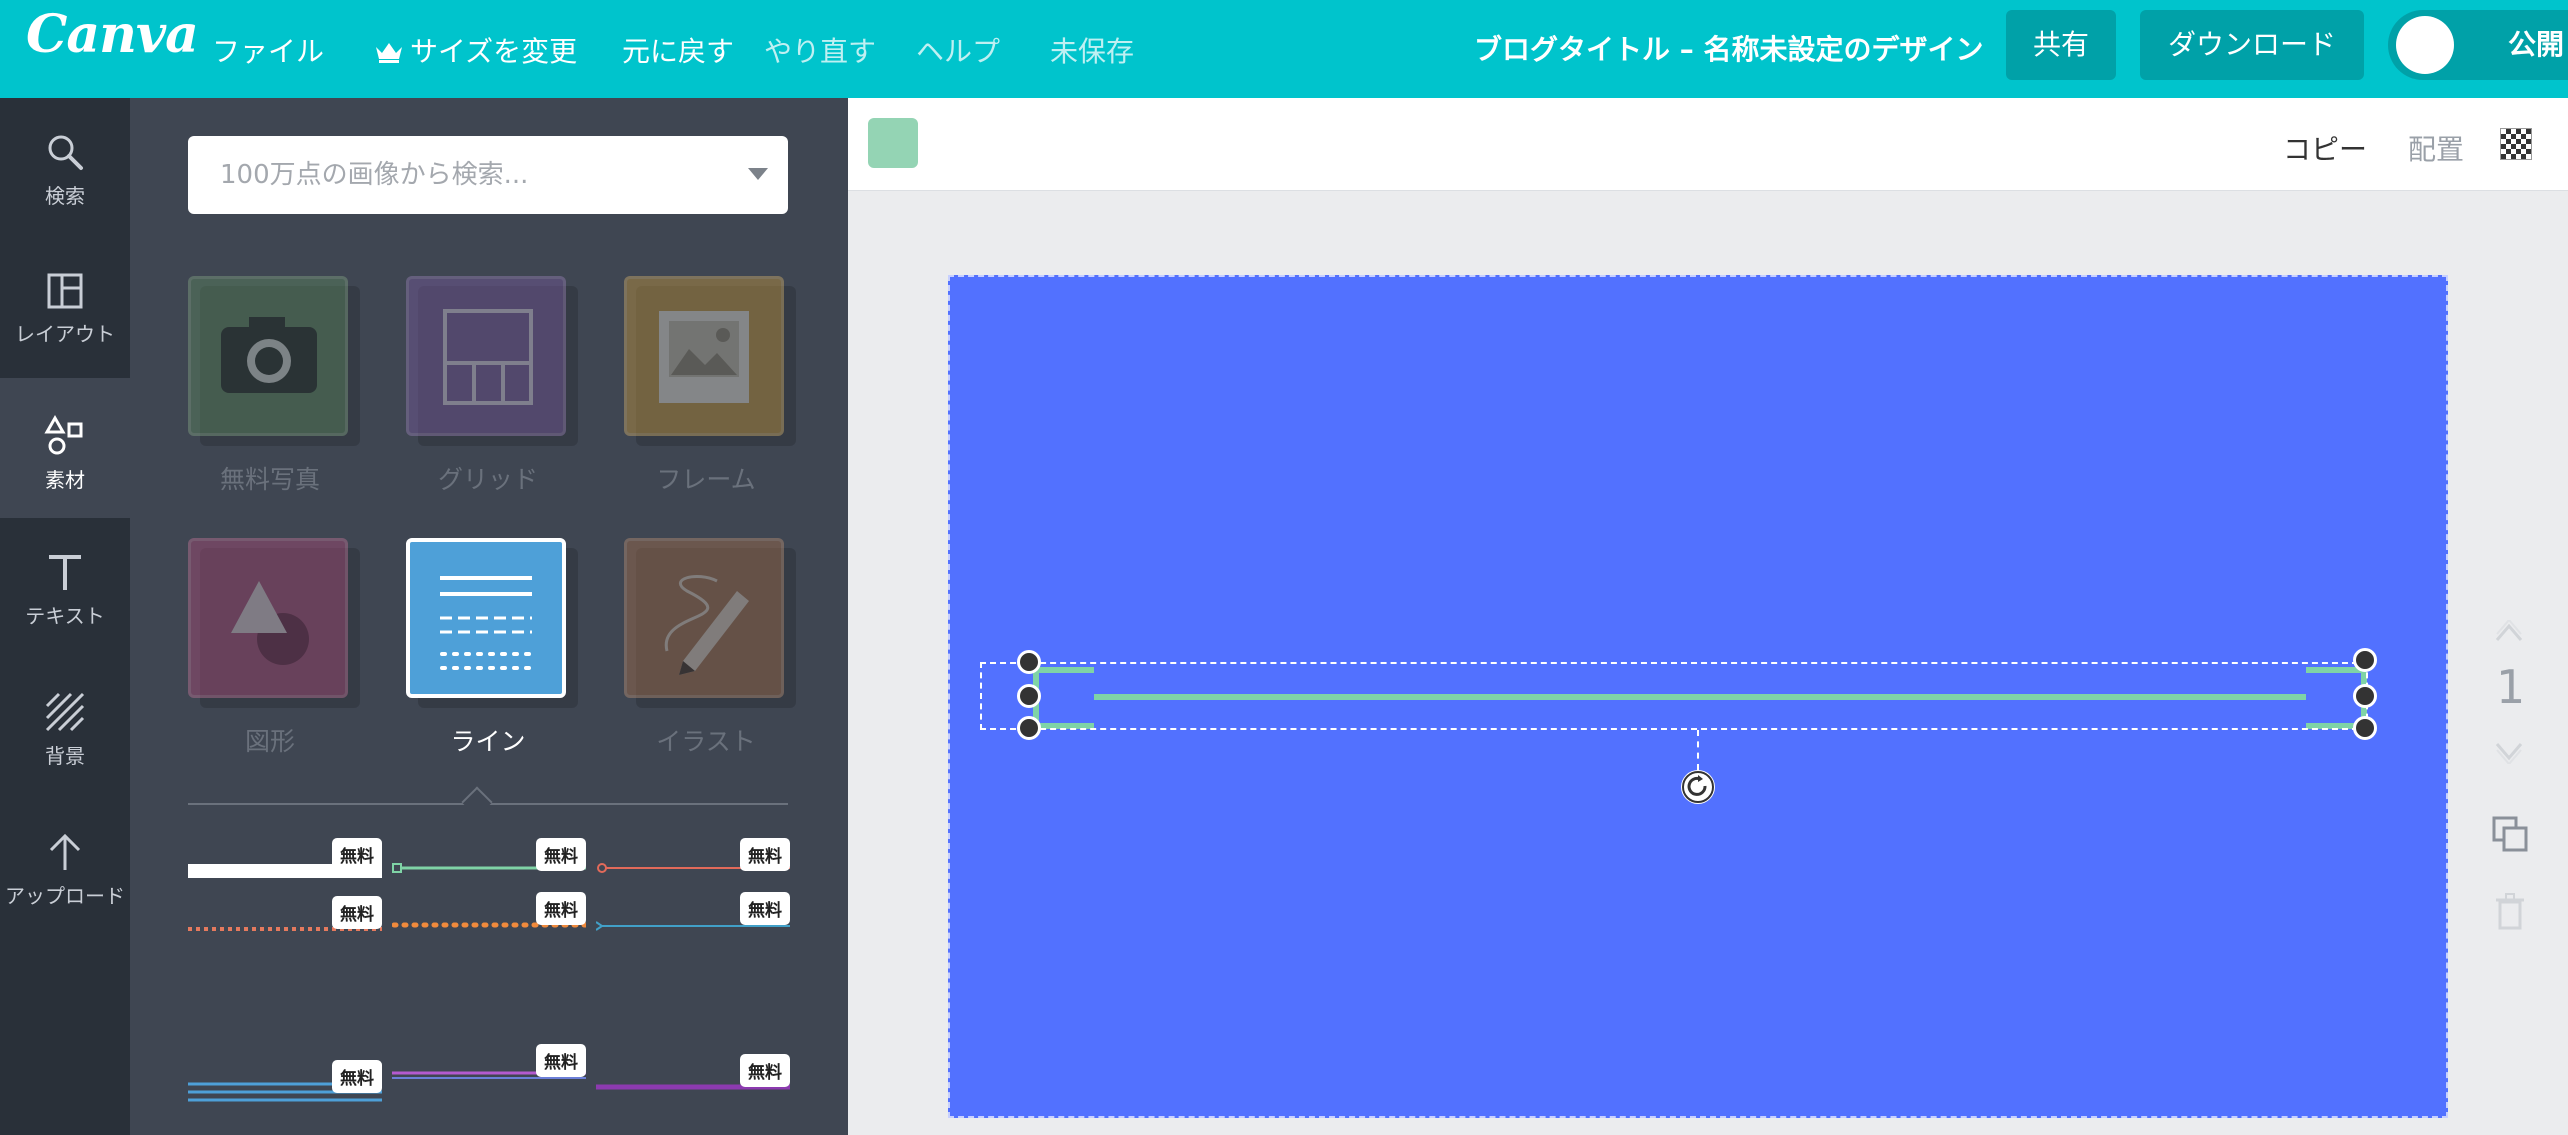 The image size is (2568, 1135). Describe the element at coordinates (65, 334) in the screenshot. I see `rail-label: レイアウト` at that location.